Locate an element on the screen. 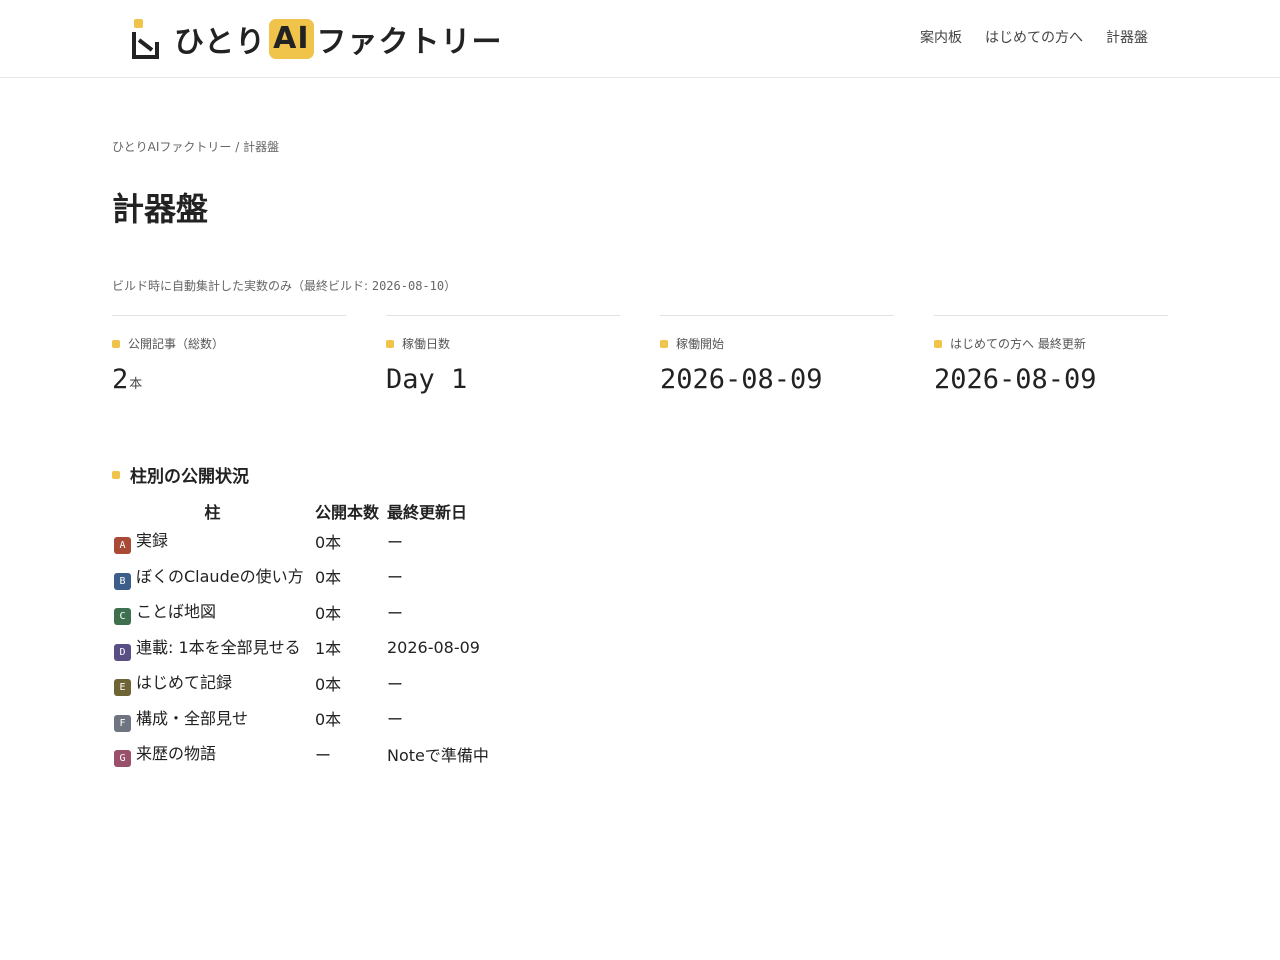 This screenshot has height=960, width=1280. pillar-code-badge: D is located at coordinates (122, 652).